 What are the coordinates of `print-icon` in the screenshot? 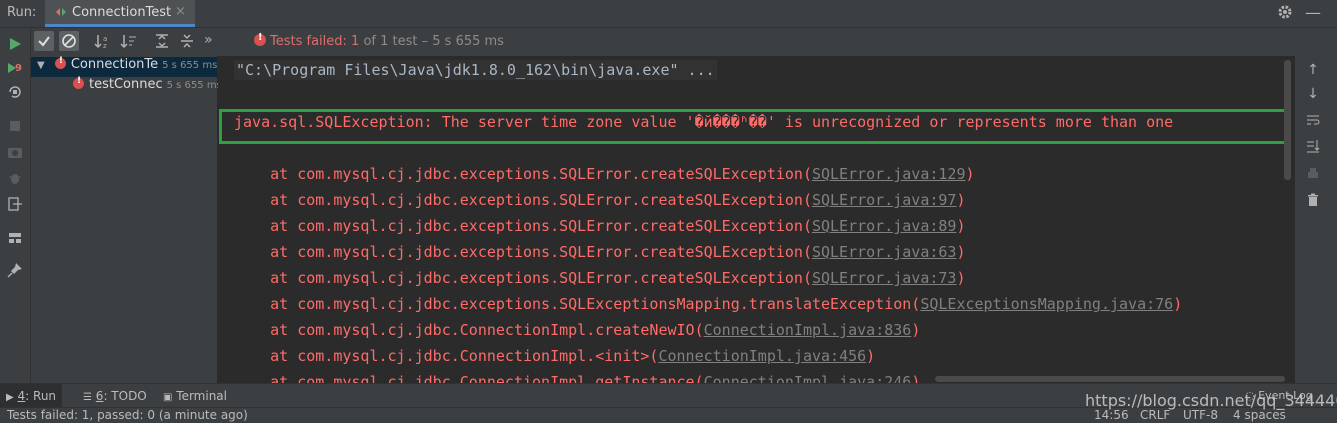 It's located at (1313, 174).